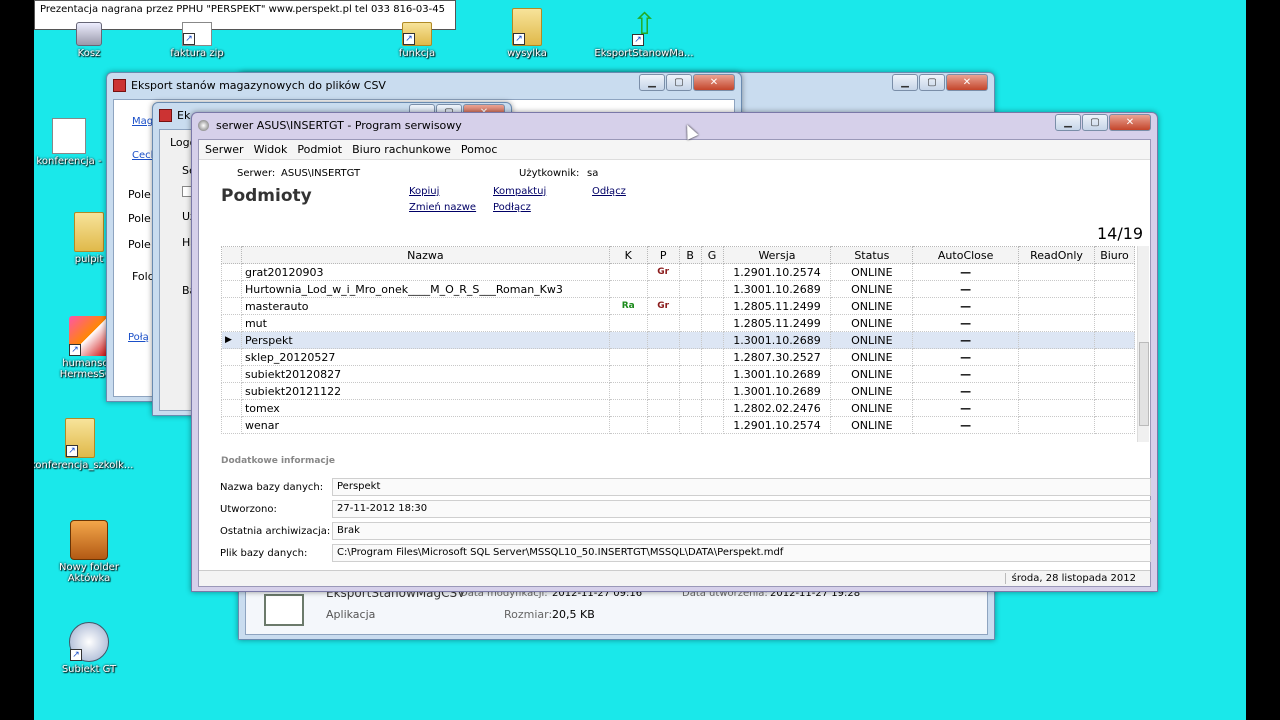 The image size is (1280, 720). Describe the element at coordinates (138, 337) in the screenshot. I see `connect-link: Połą` at that location.